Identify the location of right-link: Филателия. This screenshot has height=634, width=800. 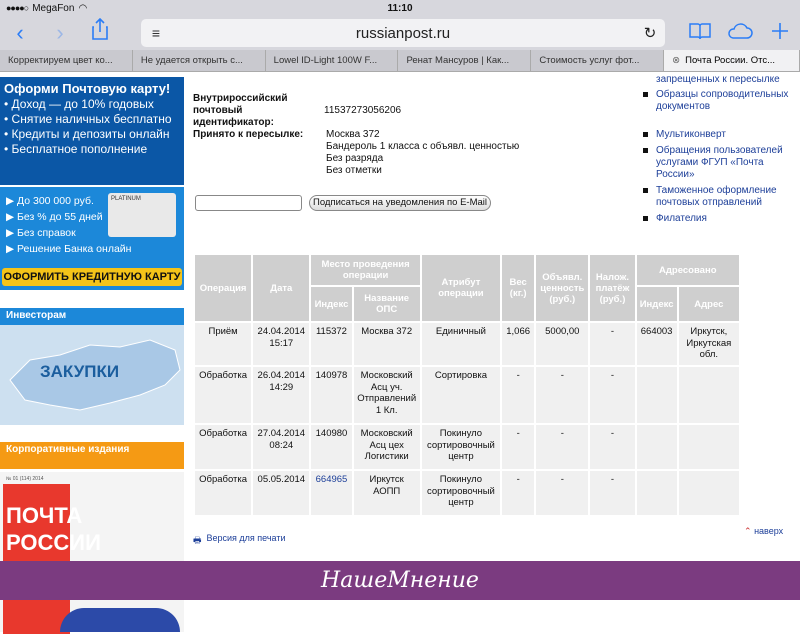
(718, 219).